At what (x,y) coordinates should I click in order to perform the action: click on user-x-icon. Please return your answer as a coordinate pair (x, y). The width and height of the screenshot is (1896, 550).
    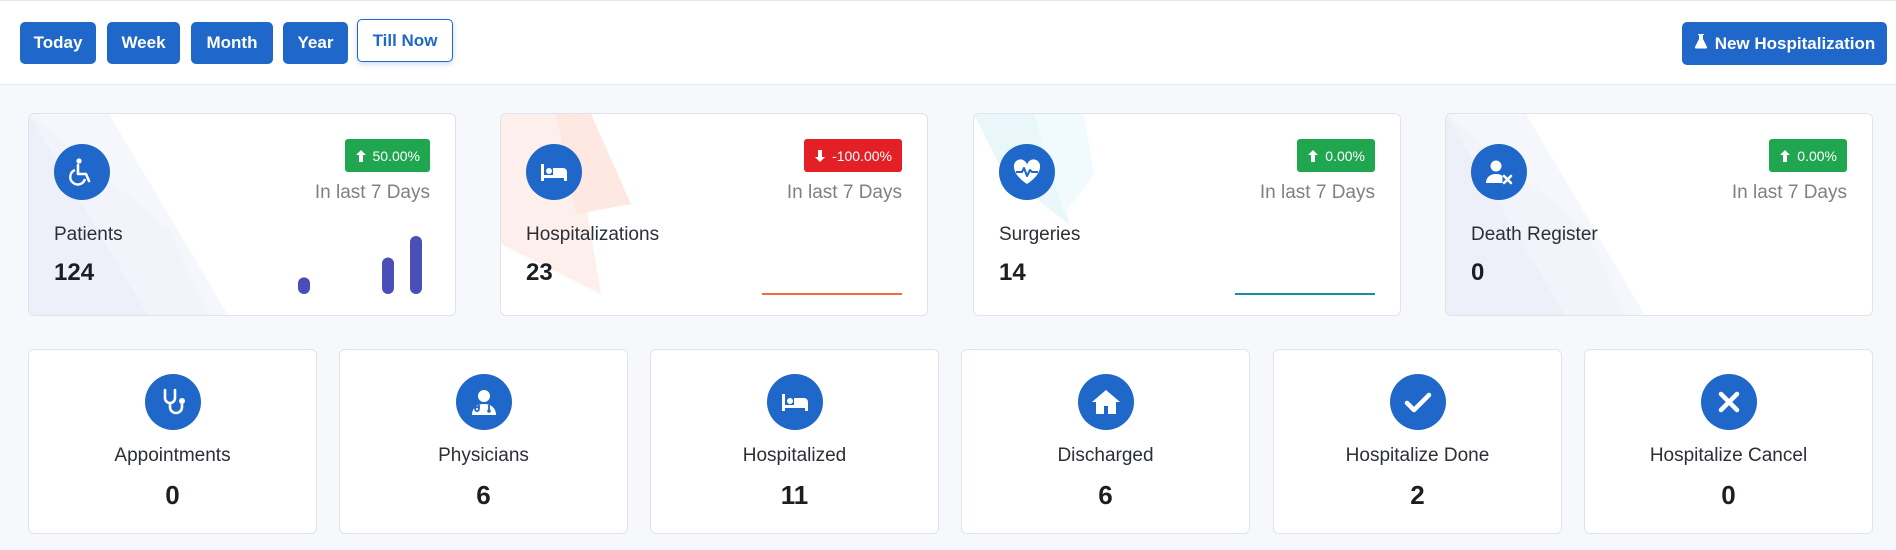
    Looking at the image, I should click on (1499, 172).